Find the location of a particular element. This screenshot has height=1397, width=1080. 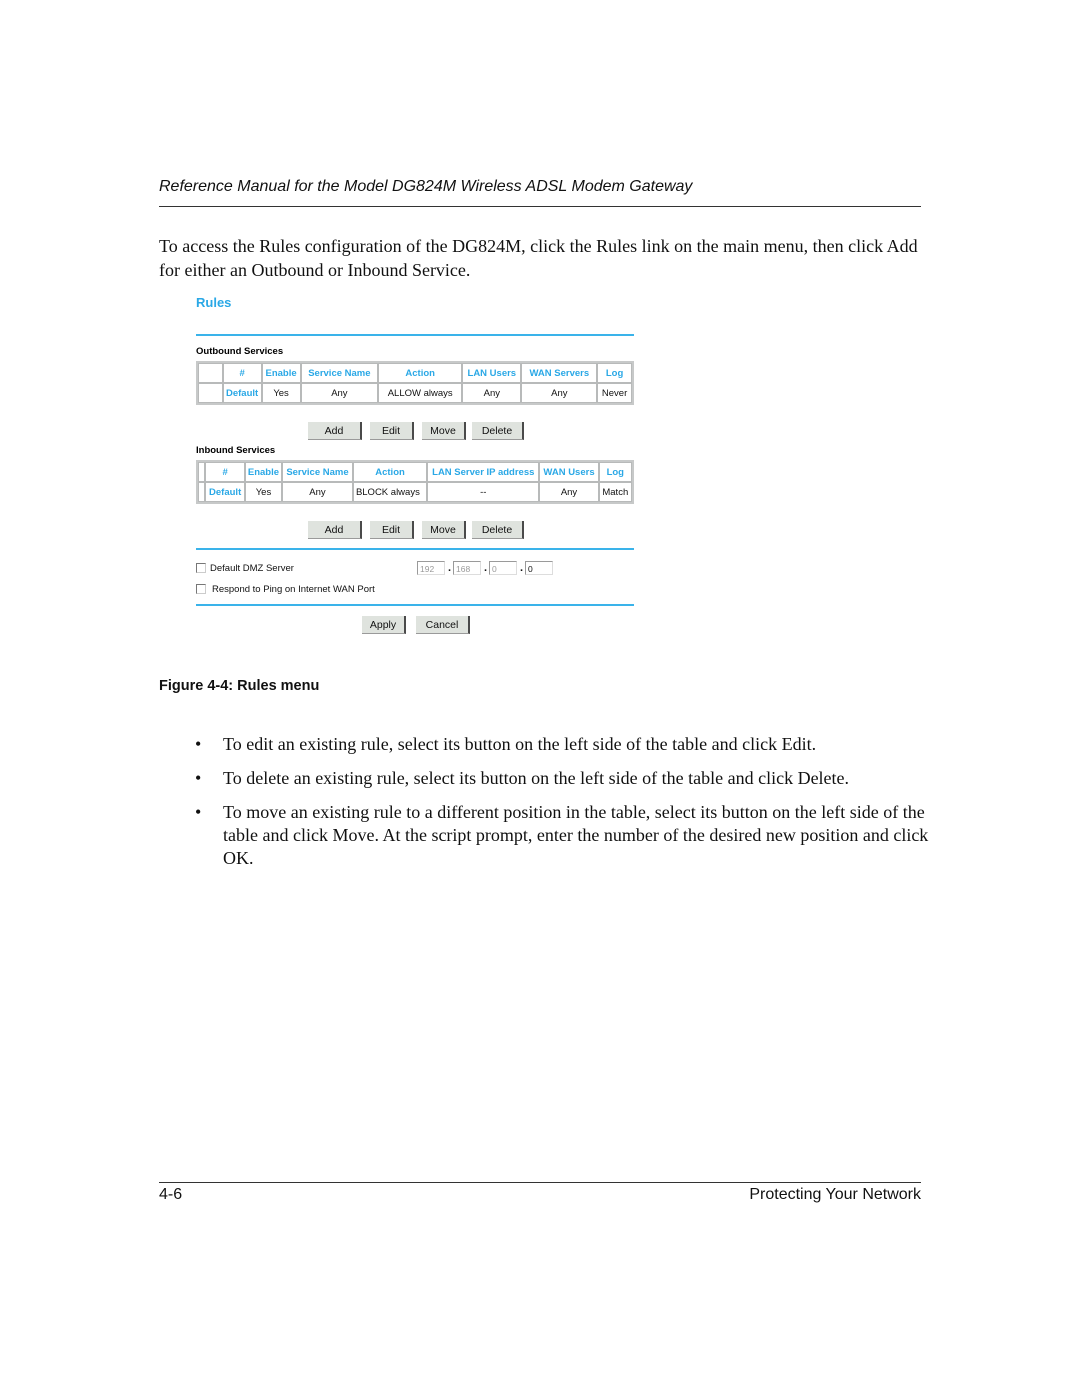

dmz-ip-octet-2: 168 is located at coordinates (467, 568).